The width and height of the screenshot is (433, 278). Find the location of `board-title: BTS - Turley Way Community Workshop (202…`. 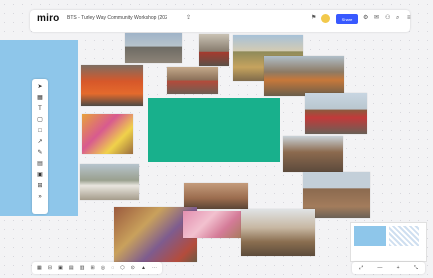

board-title: BTS - Turley Way Community Workshop (202… is located at coordinates (117, 18).